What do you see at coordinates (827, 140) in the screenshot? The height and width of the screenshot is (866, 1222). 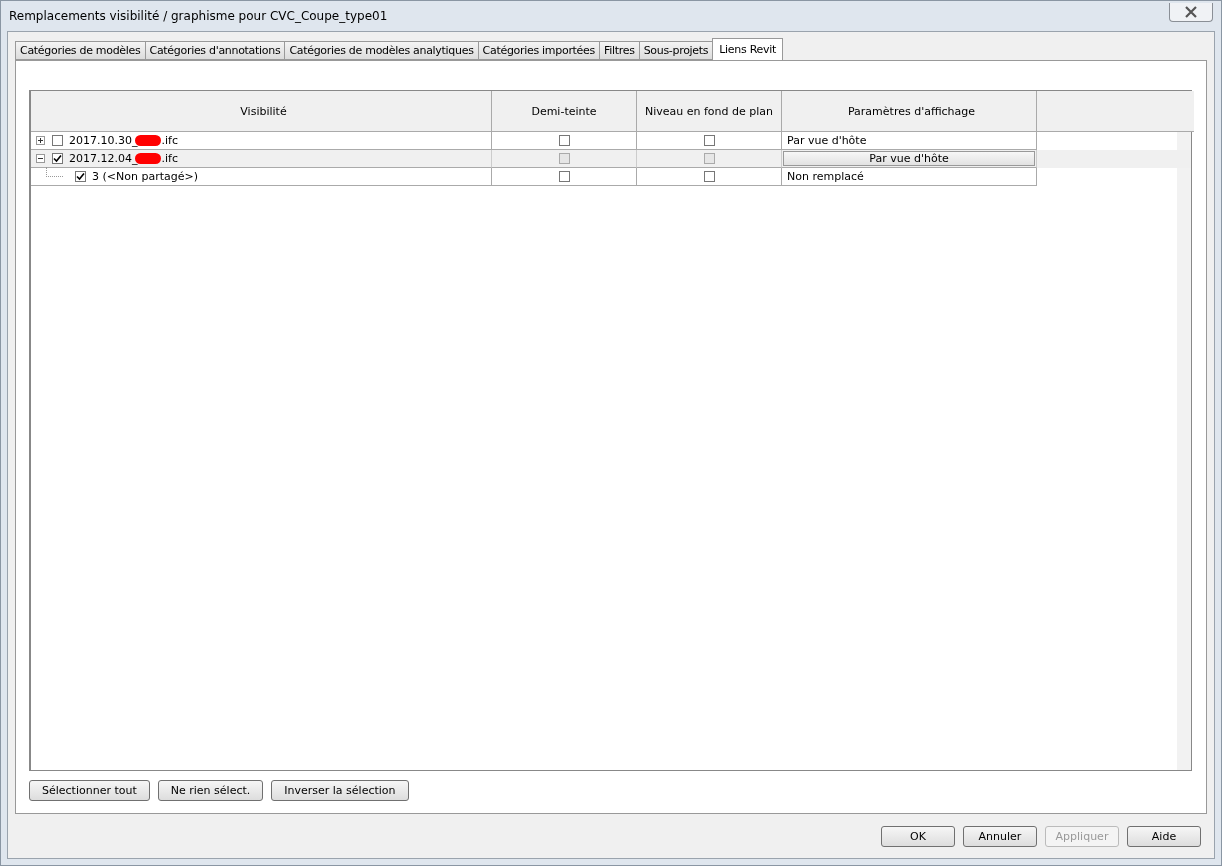 I see `display-settings-value: Par vue d'hôte` at bounding box center [827, 140].